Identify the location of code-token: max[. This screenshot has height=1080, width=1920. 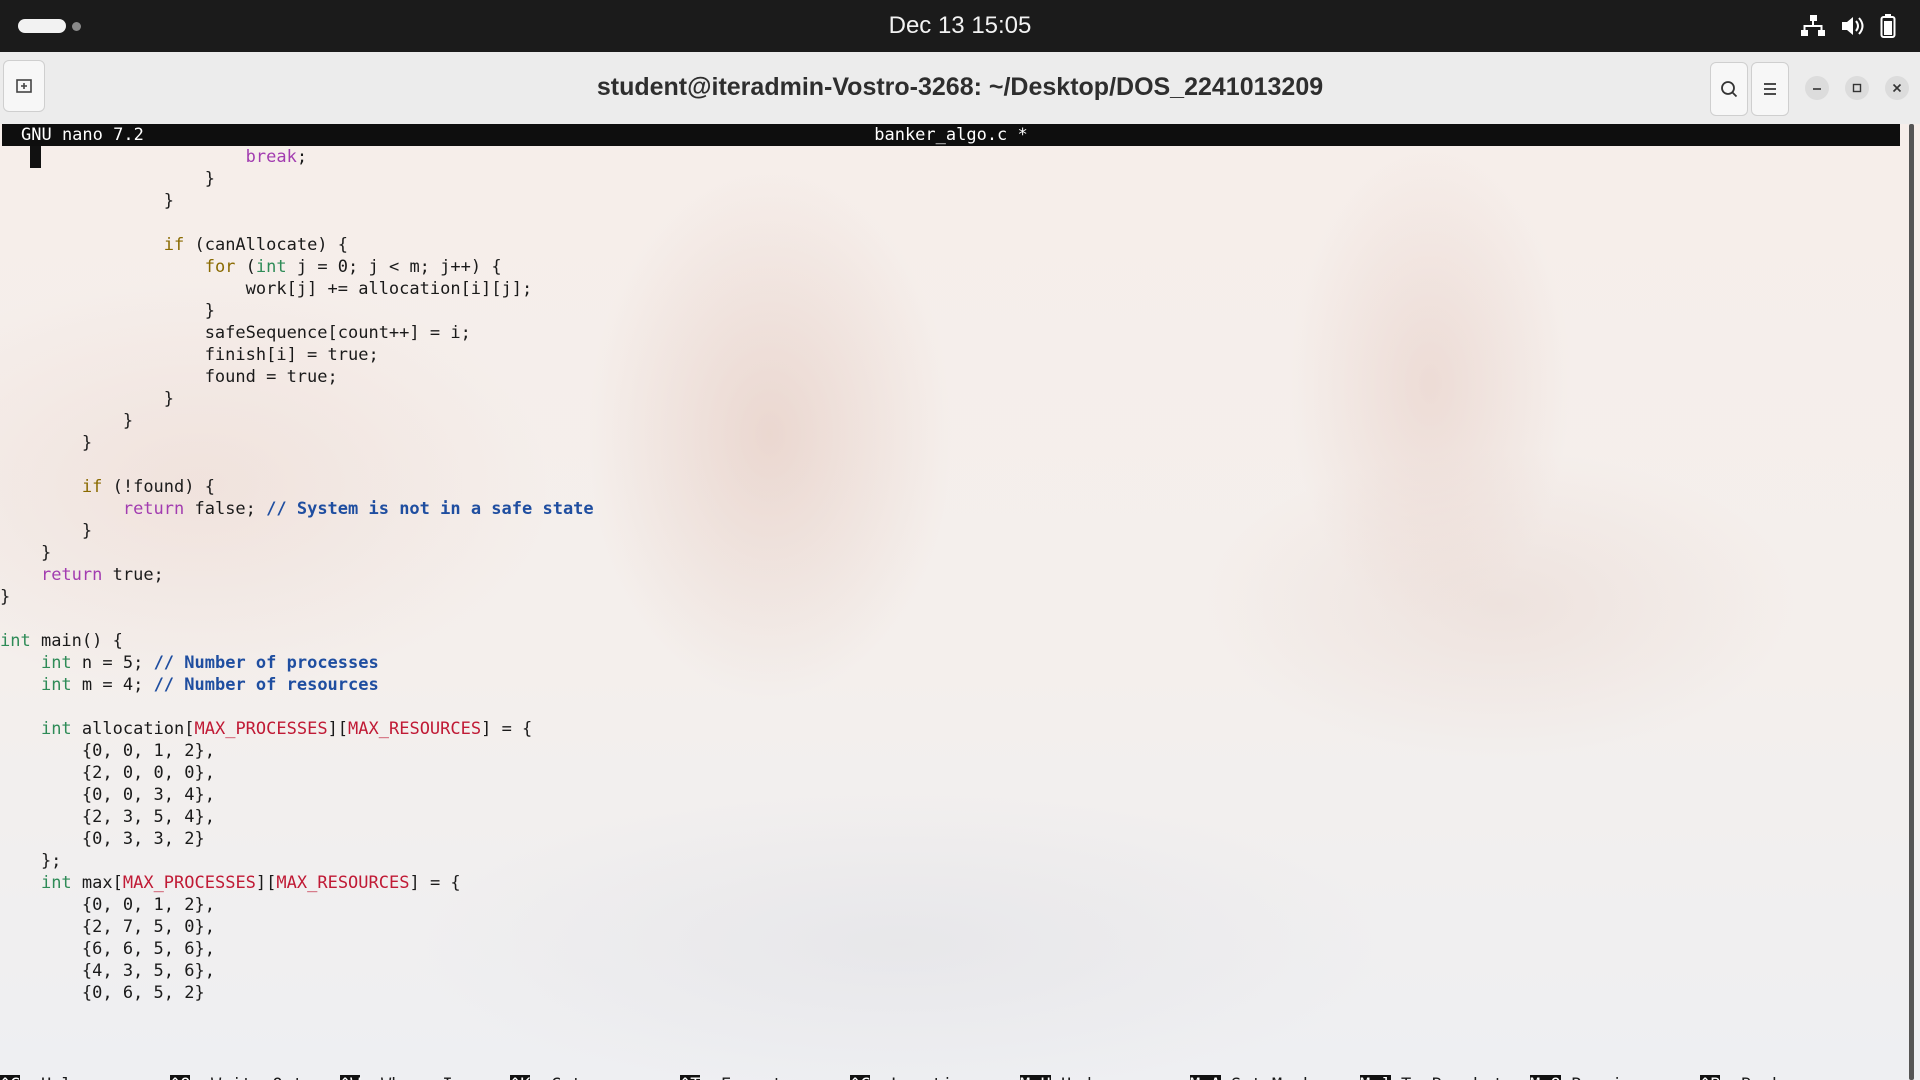
(97, 883).